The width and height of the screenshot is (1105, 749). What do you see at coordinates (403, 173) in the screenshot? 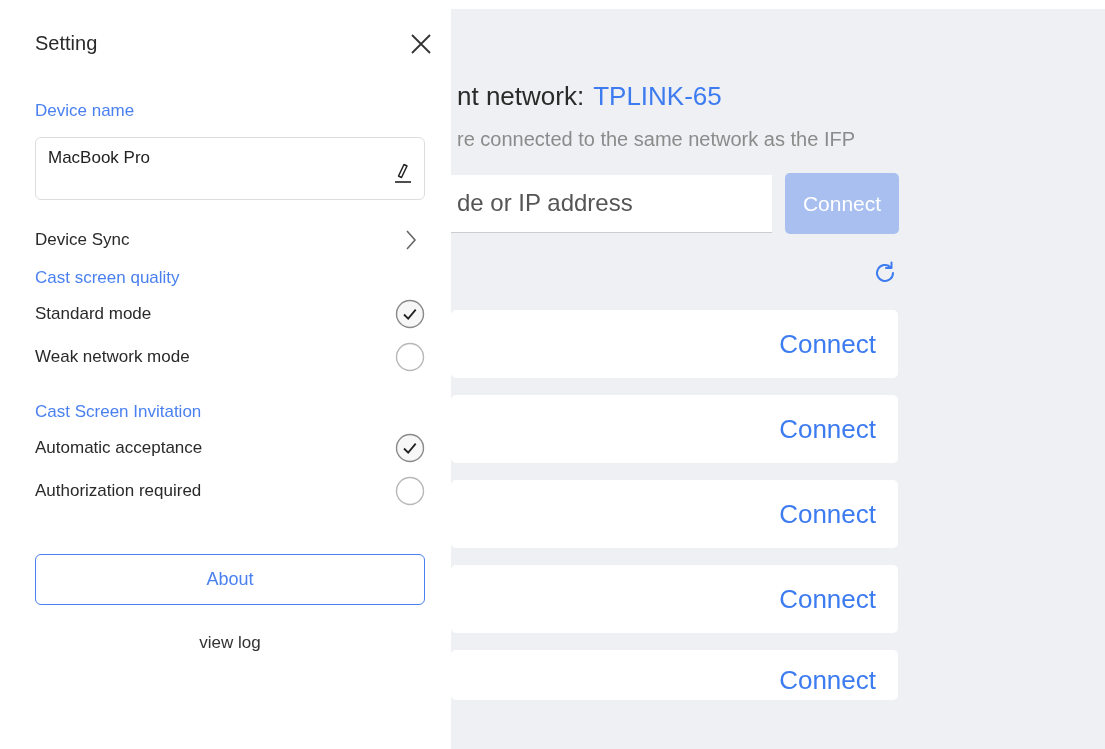
I see `pencil-icon` at bounding box center [403, 173].